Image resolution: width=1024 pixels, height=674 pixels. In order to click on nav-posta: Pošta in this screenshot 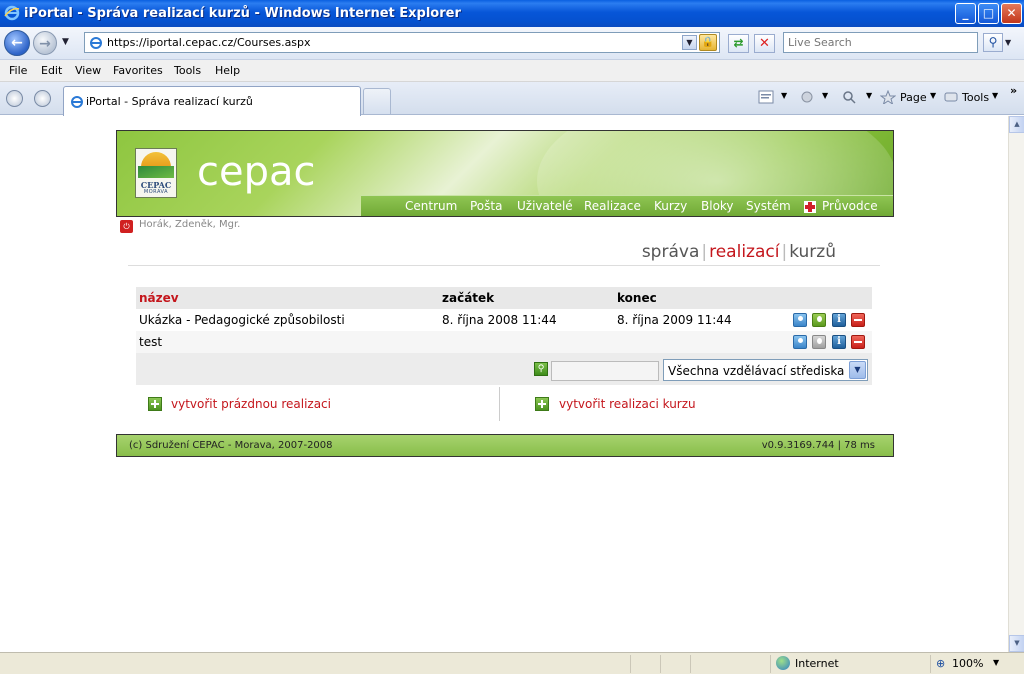, I will do `click(486, 206)`.